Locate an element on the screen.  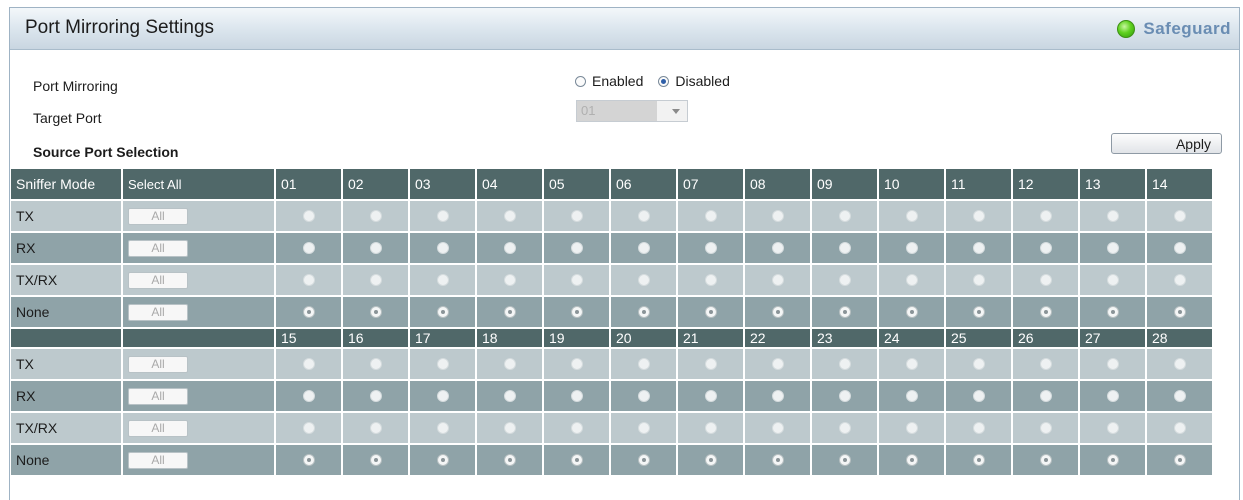
enabled-radio is located at coordinates (580, 81).